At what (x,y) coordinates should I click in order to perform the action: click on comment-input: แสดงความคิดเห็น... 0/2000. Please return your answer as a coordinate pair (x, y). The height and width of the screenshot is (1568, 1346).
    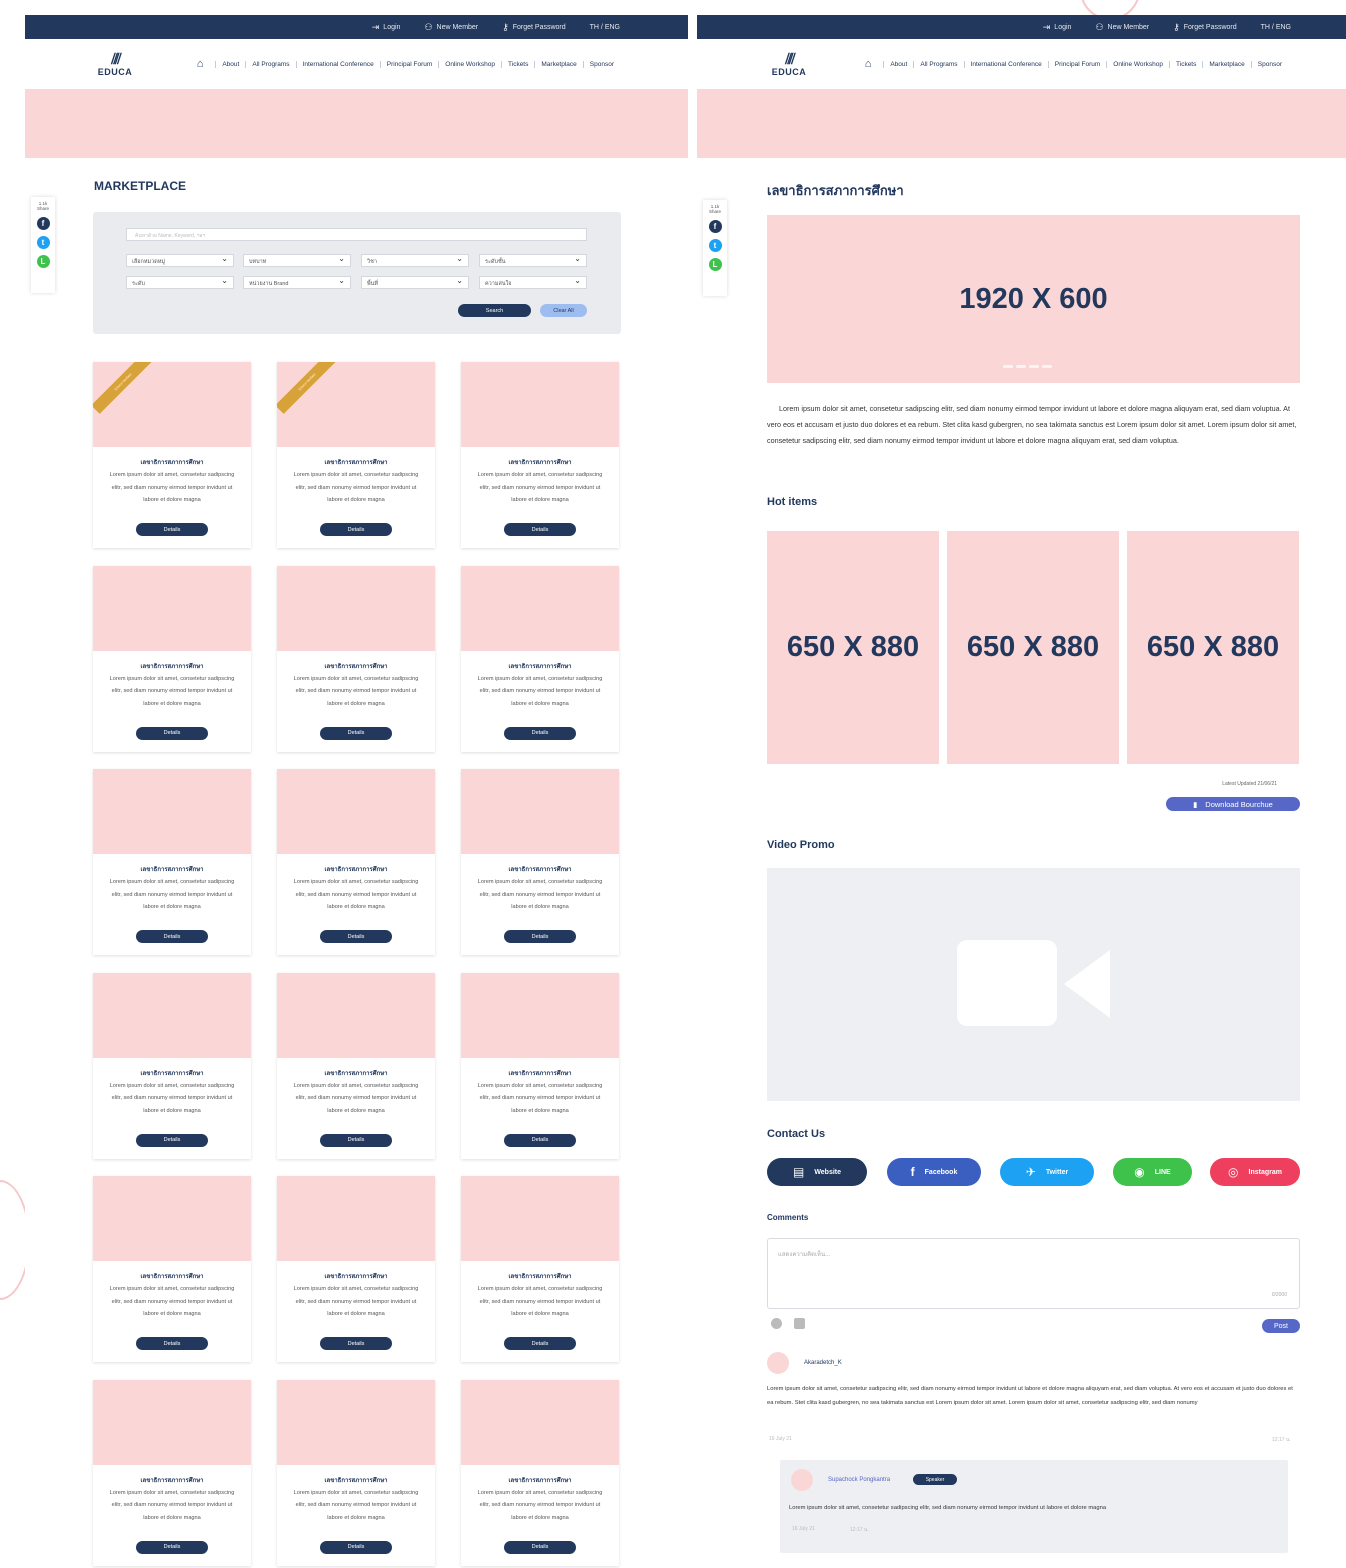
    Looking at the image, I should click on (1033, 1273).